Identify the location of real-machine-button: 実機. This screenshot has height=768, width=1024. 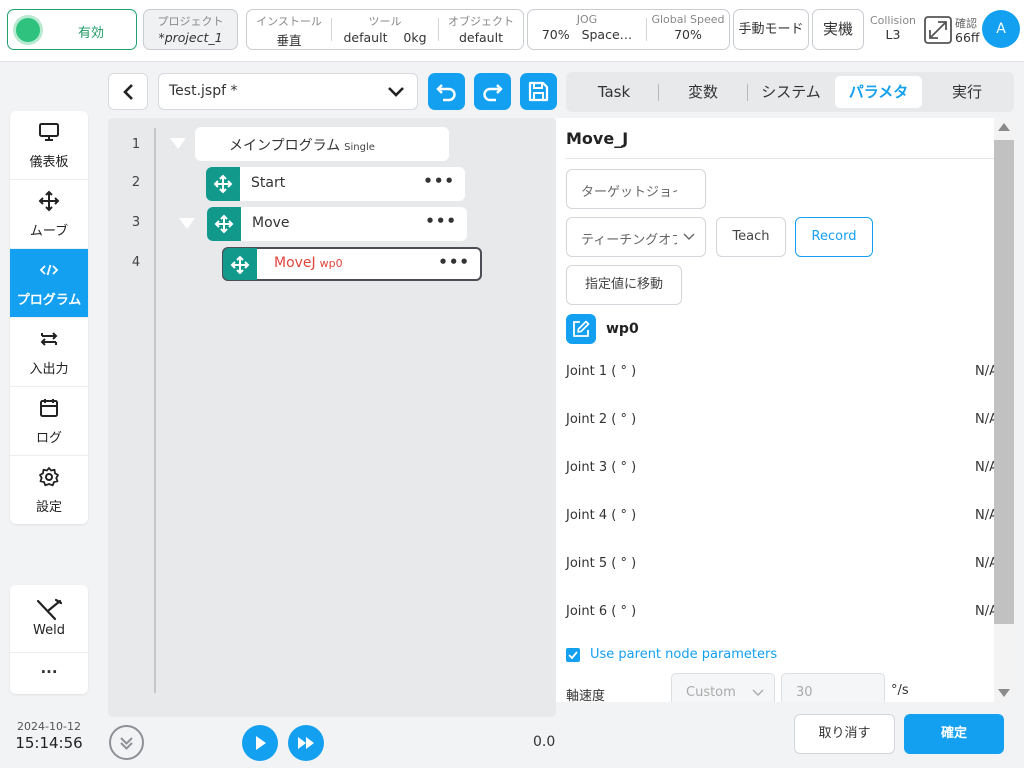
(838, 29).